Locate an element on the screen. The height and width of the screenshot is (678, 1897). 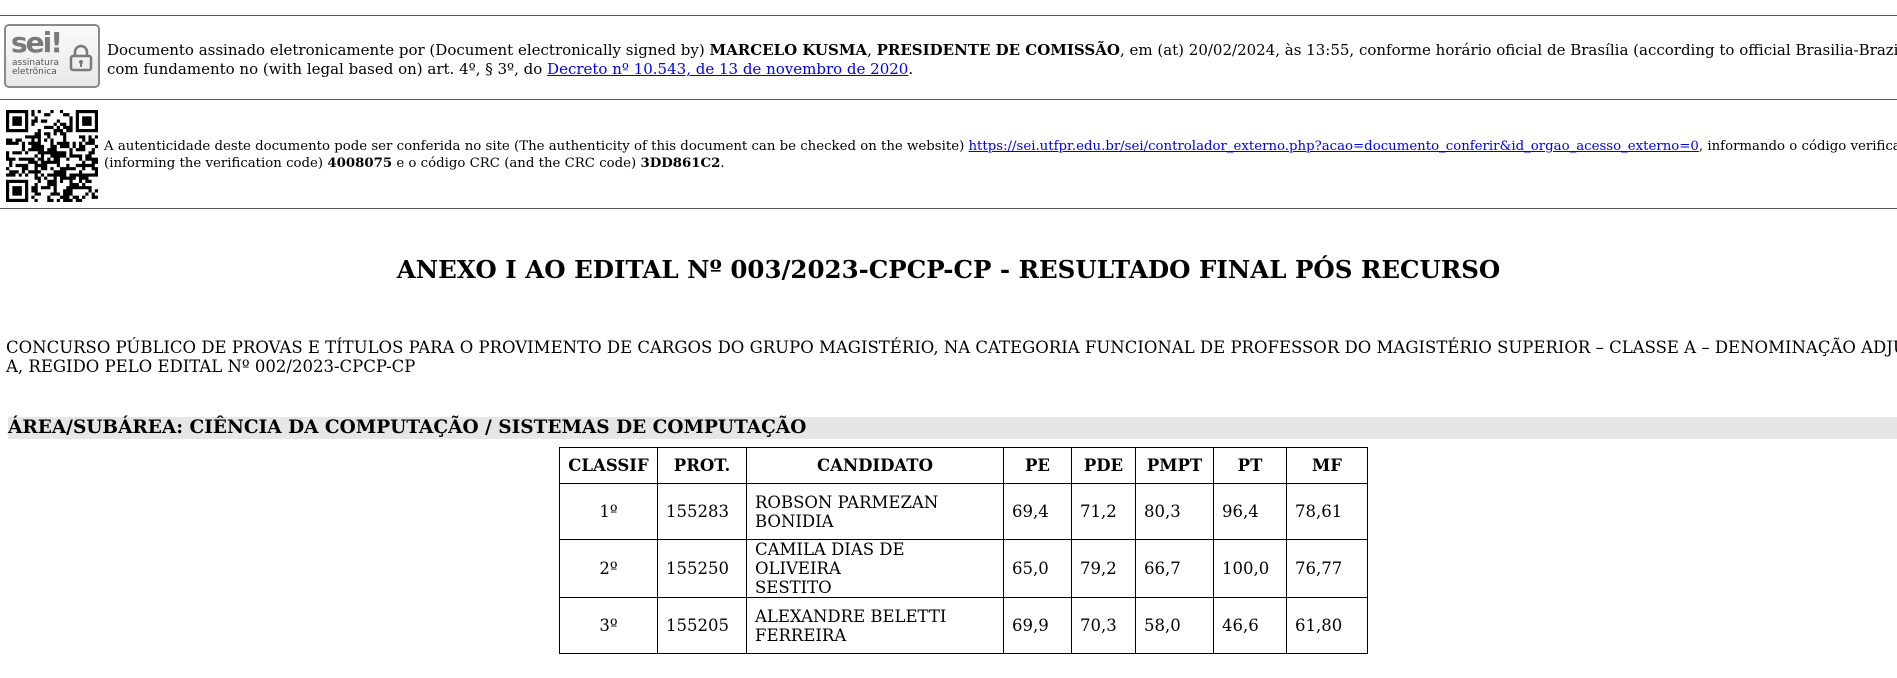
bottom-rule is located at coordinates (948, 208).